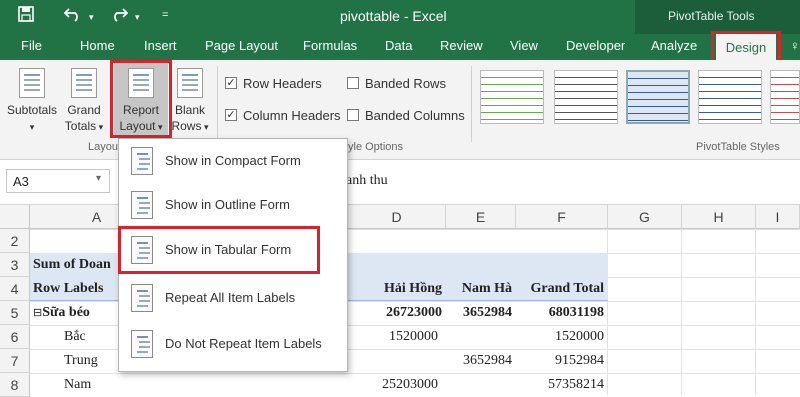 Image resolution: width=800 pixels, height=397 pixels. What do you see at coordinates (68, 289) in the screenshot?
I see `cell-a4: Row Labels` at bounding box center [68, 289].